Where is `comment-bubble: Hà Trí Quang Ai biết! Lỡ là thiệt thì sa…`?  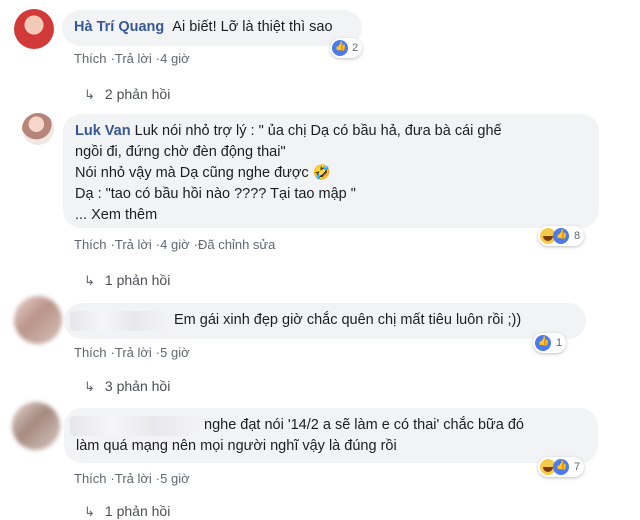
comment-bubble: Hà Trí Quang Ai biết! Lỡ là thiệt thì sa… is located at coordinates (212, 28).